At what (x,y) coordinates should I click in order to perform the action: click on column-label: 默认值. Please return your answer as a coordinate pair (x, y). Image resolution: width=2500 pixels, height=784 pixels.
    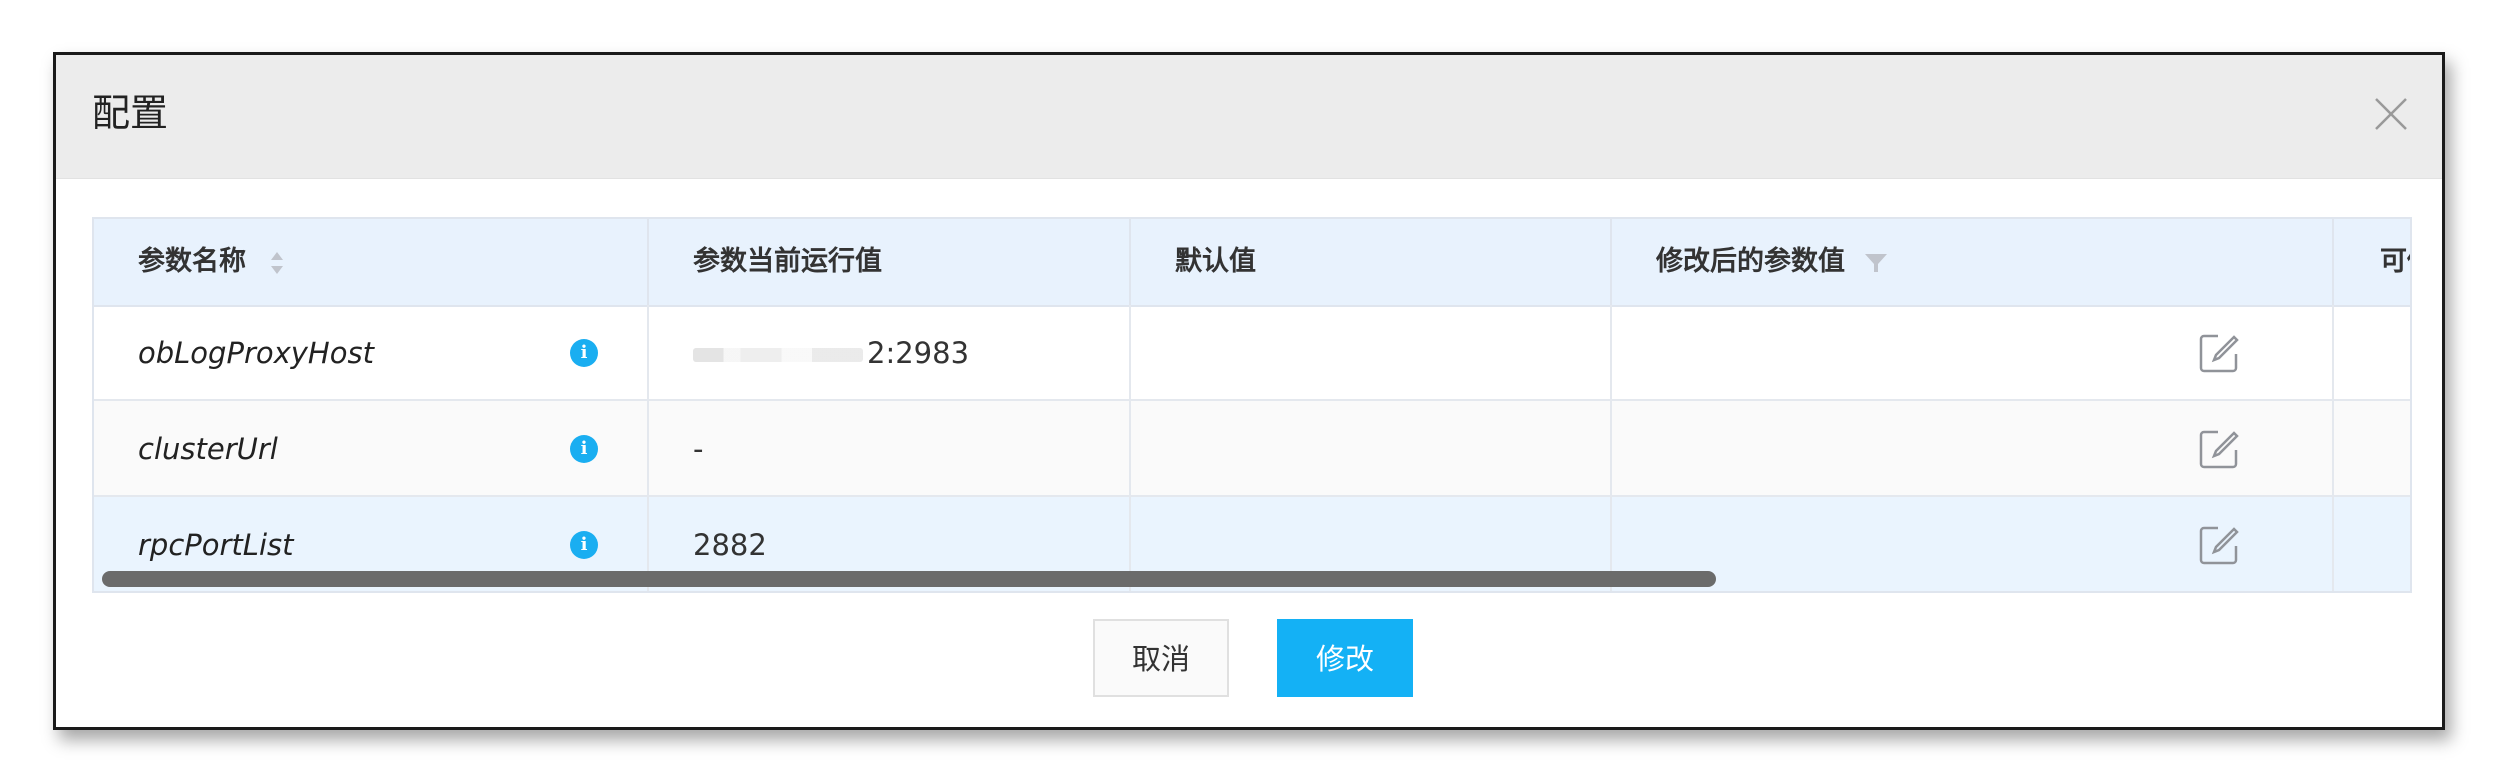
    Looking at the image, I should click on (1215, 261).